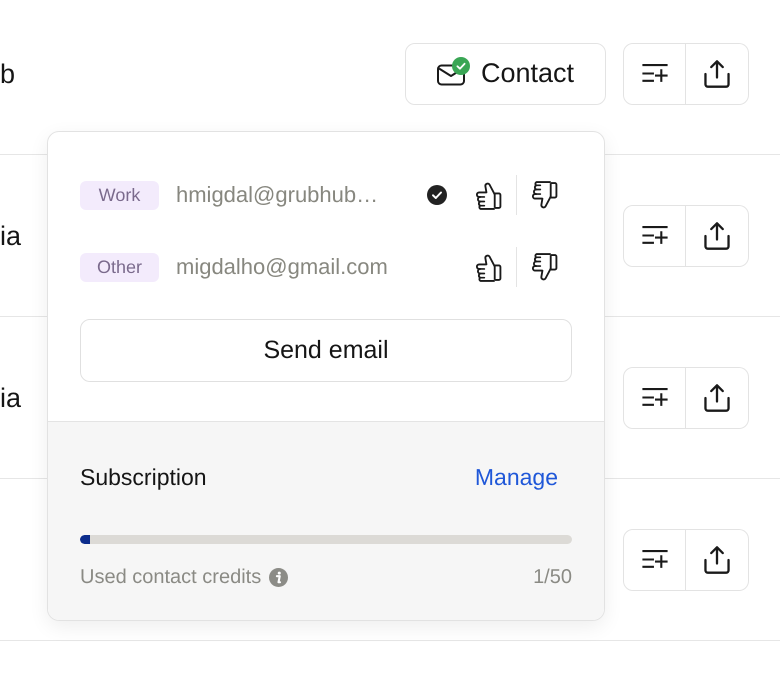 Image resolution: width=780 pixels, height=673 pixels. Describe the element at coordinates (505, 73) in the screenshot. I see `contact-button: Contact` at that location.